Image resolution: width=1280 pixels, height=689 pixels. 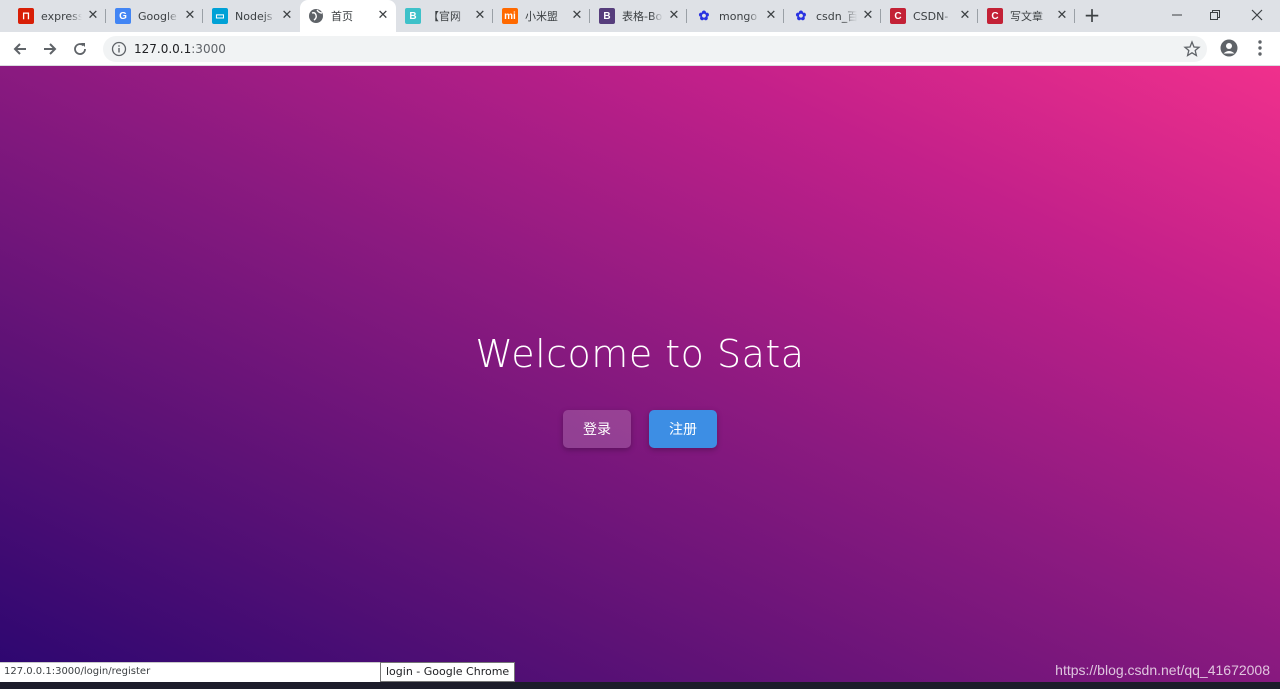 I want to click on tab-title: csdn_百, so click(x=836, y=16).